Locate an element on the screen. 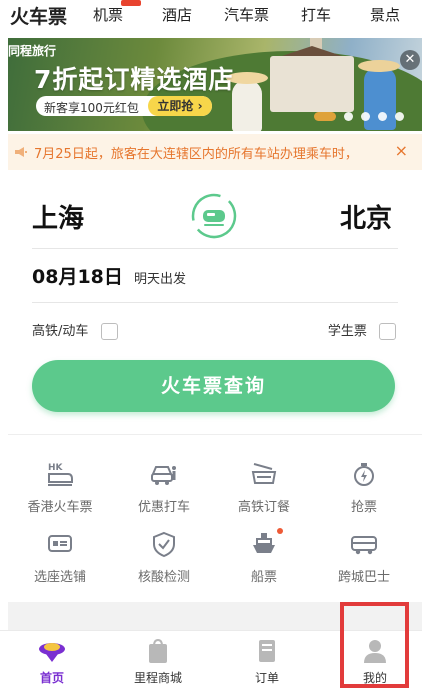  service-ferry: 船票 is located at coordinates (264, 562).